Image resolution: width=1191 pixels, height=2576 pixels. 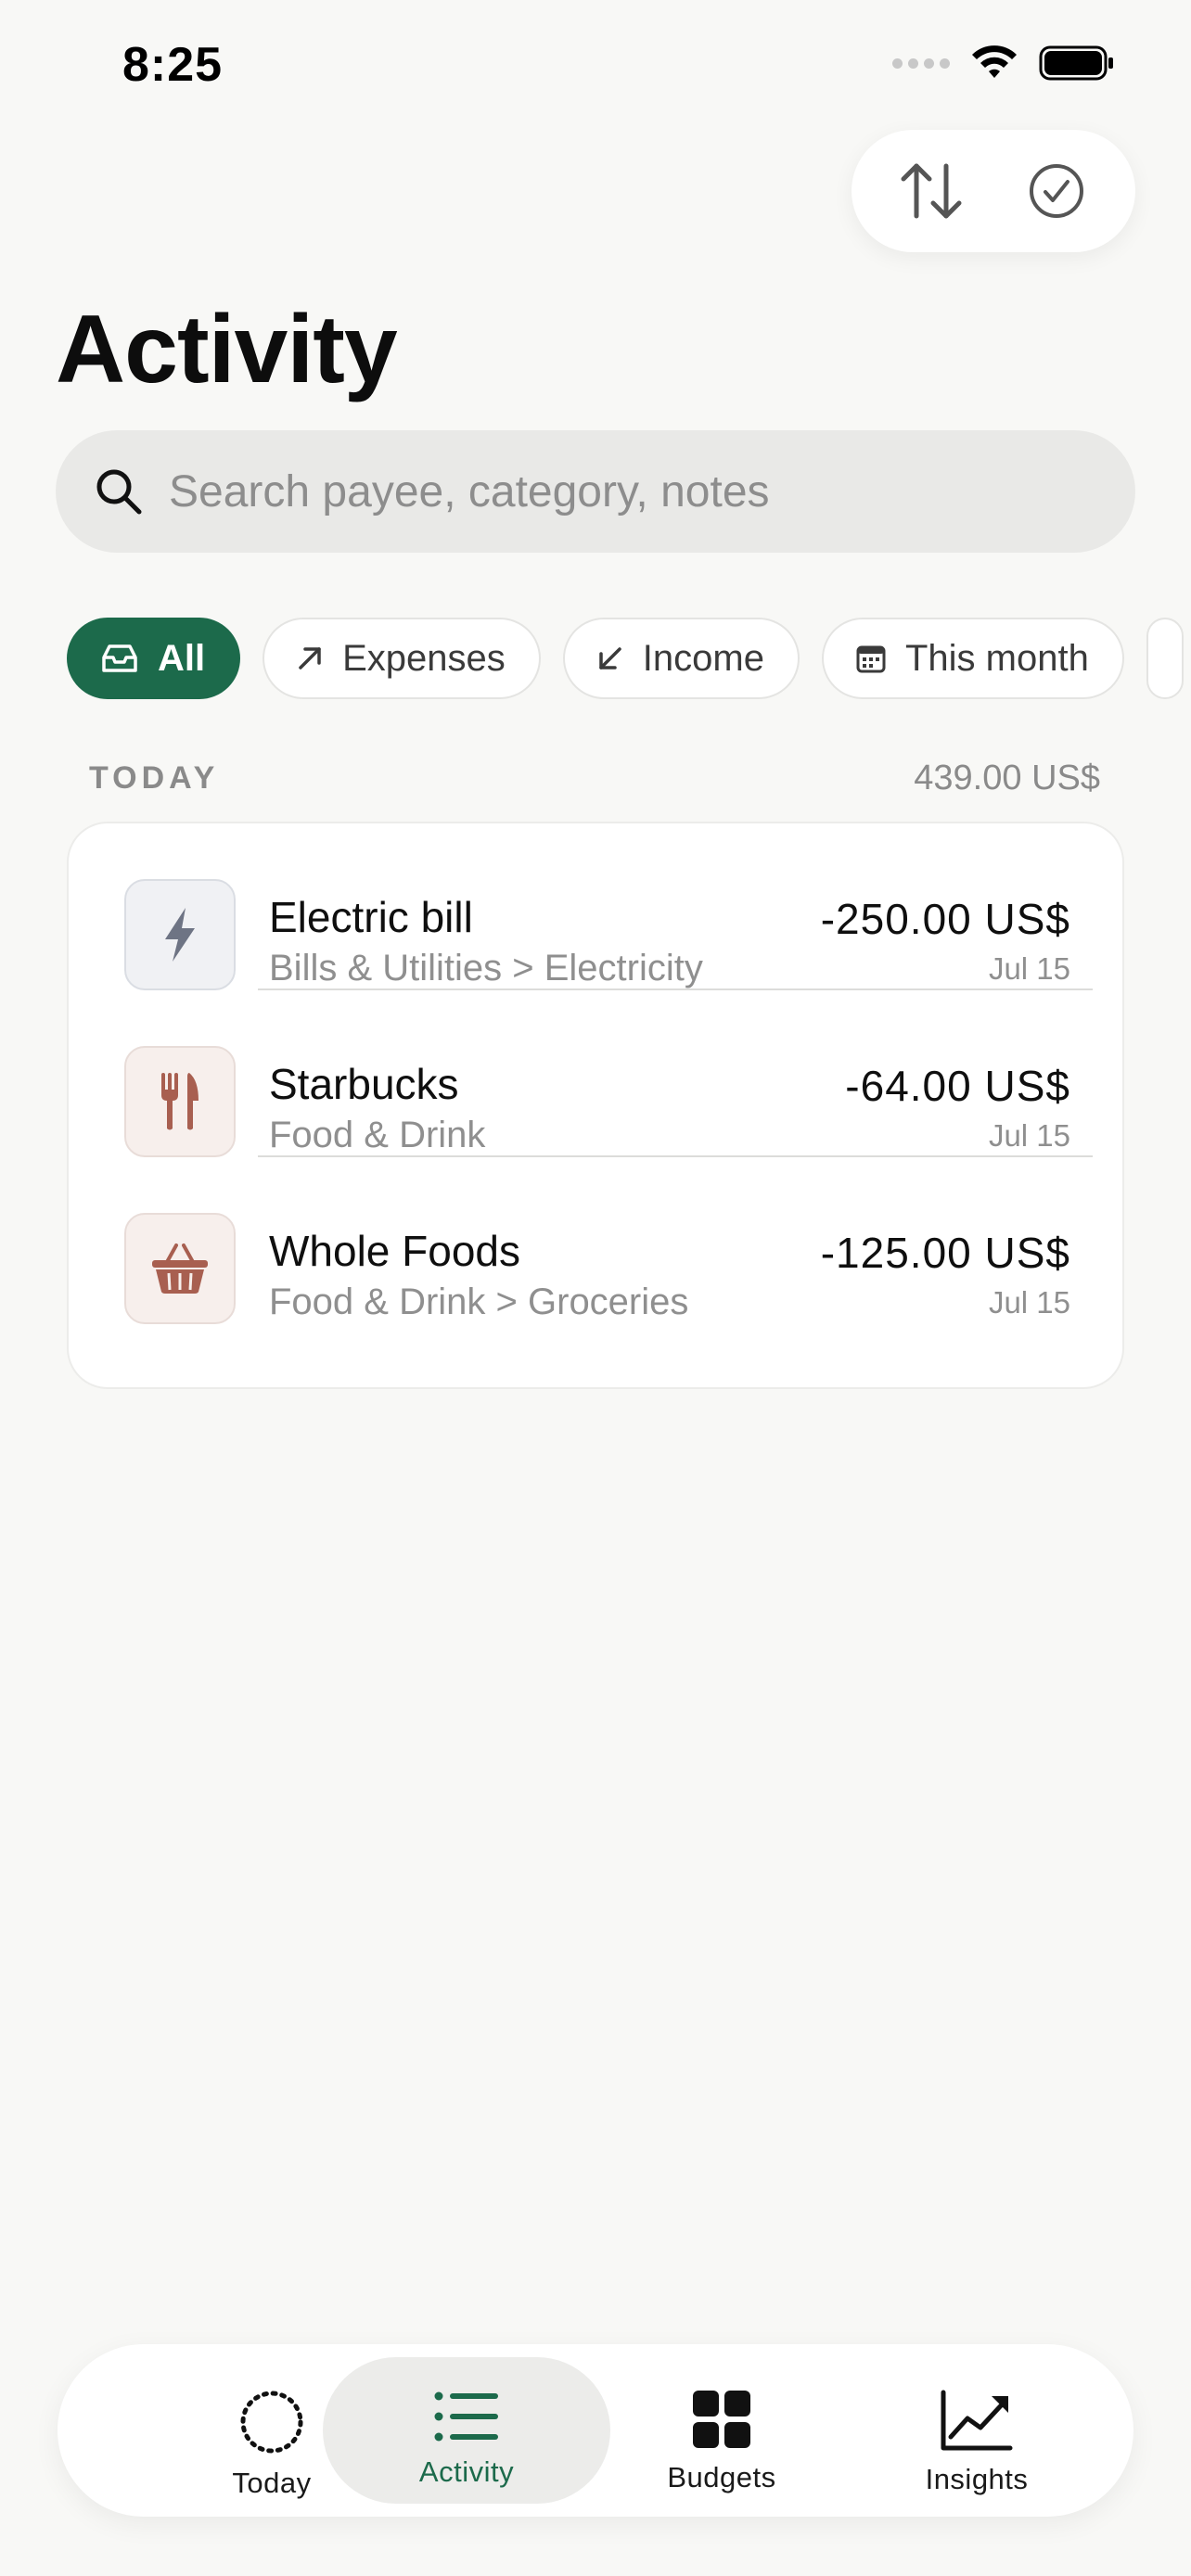 I want to click on tab-label: Insights, so click(x=977, y=2479).